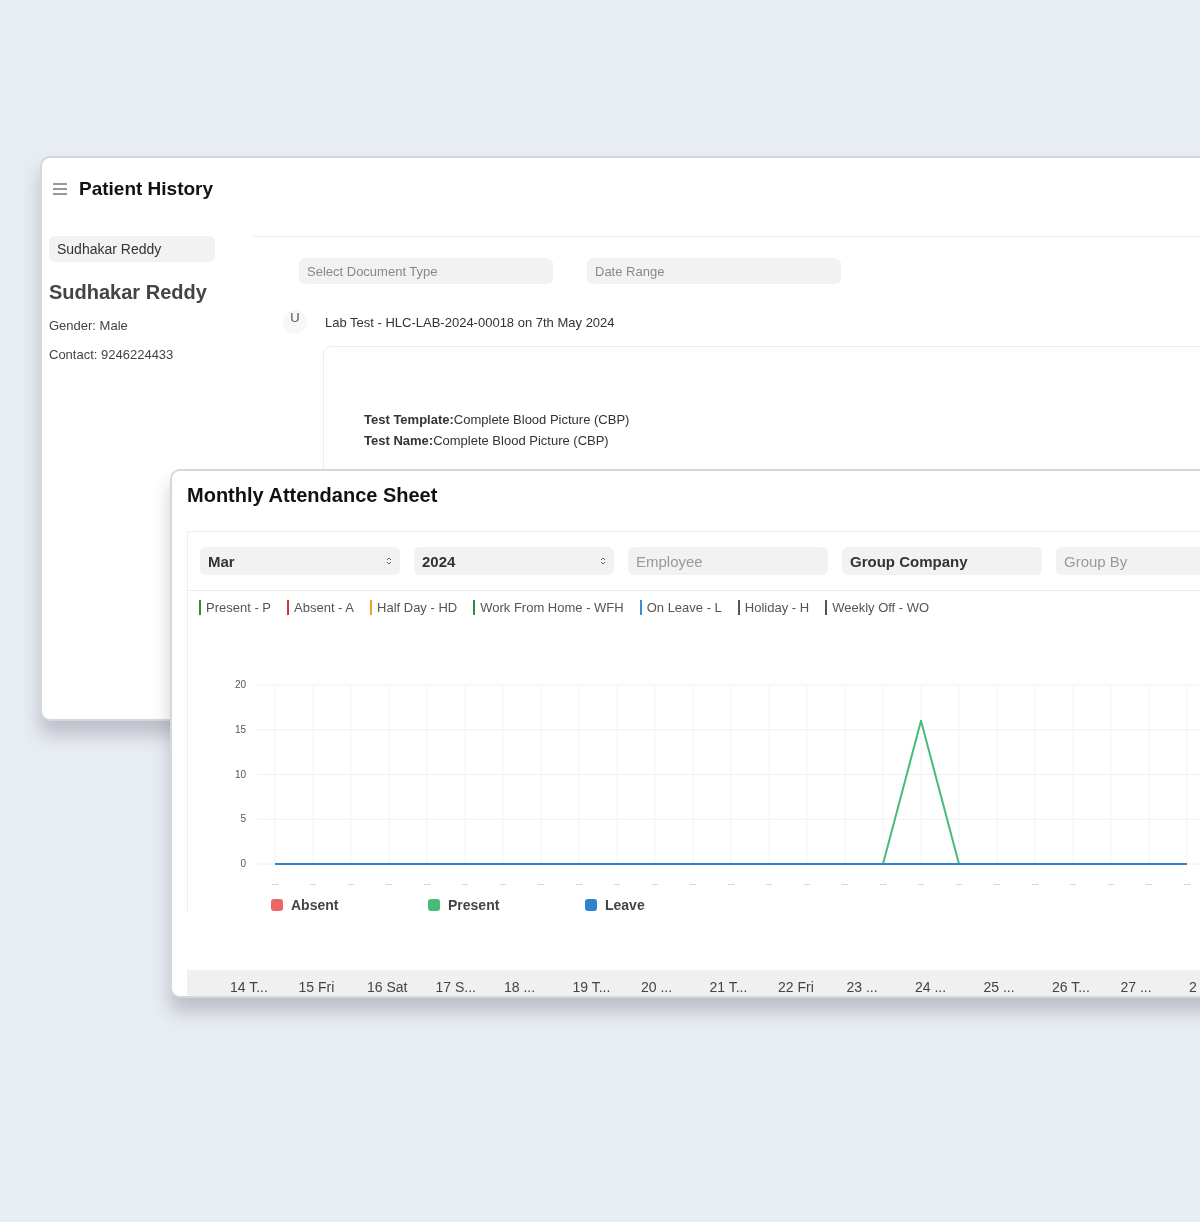 This screenshot has height=1222, width=1200. I want to click on select-field: Mar, so click(300, 561).